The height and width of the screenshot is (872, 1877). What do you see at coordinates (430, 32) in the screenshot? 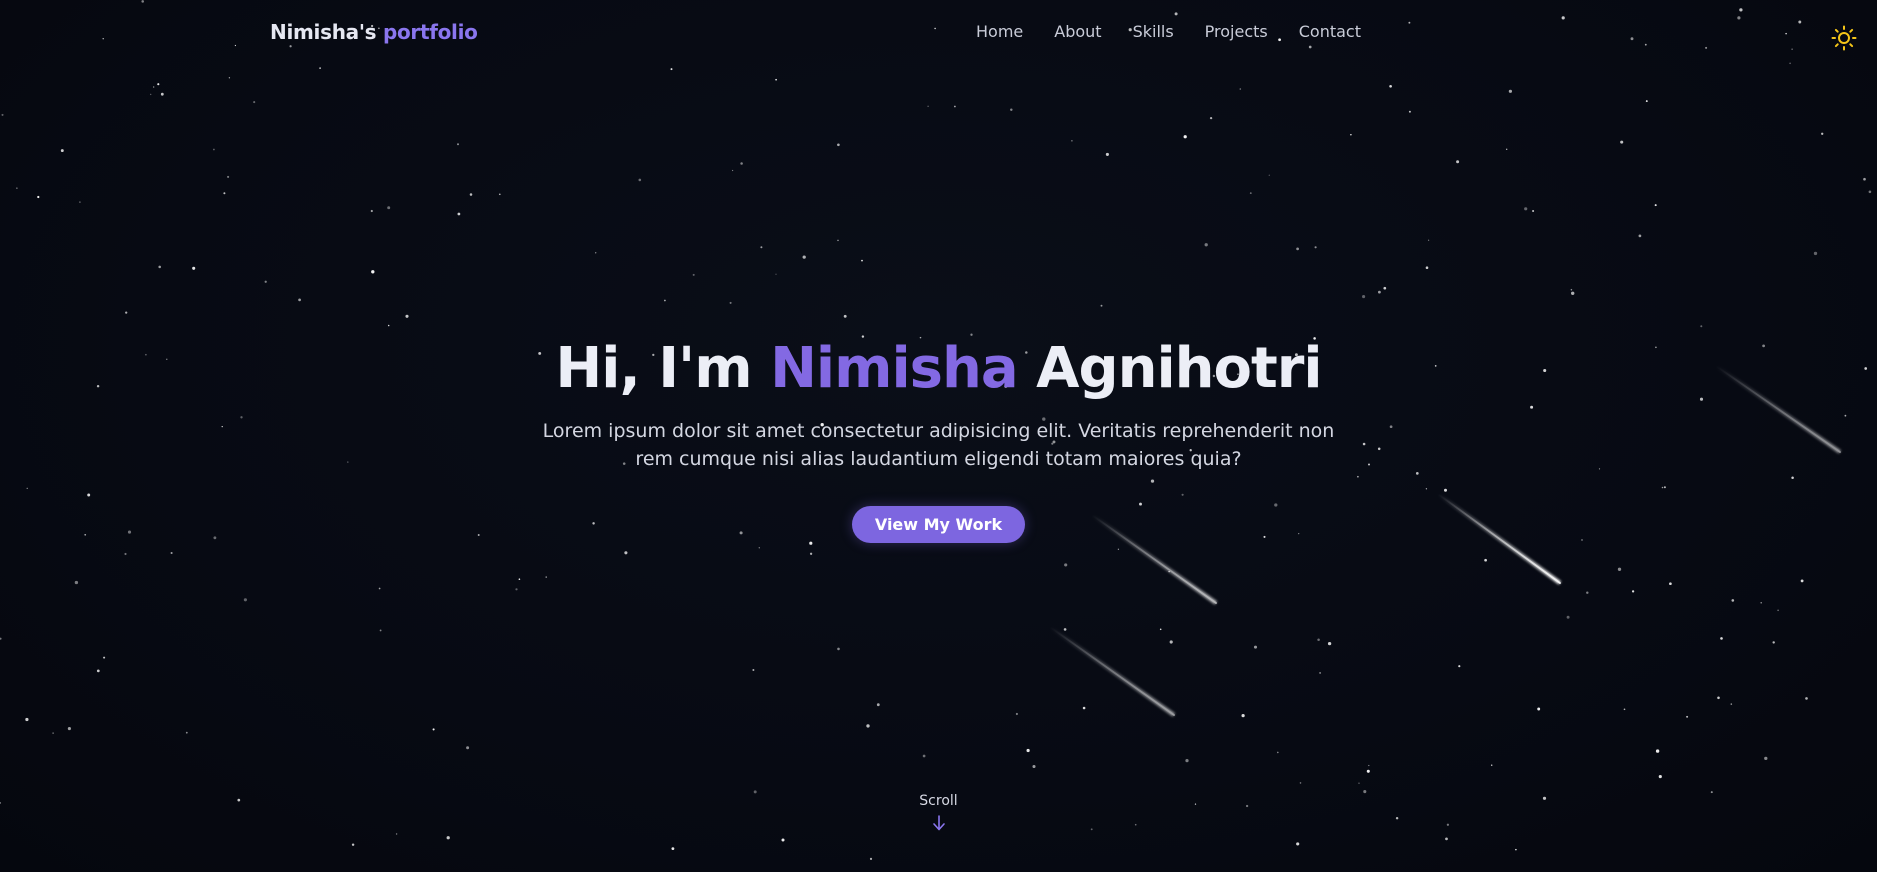
I see `brand-accent: portfolio` at bounding box center [430, 32].